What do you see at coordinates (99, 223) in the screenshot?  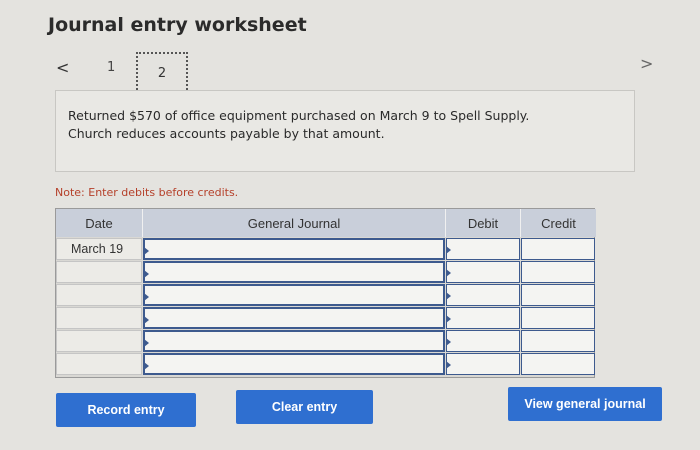 I see `header-date: Date` at bounding box center [99, 223].